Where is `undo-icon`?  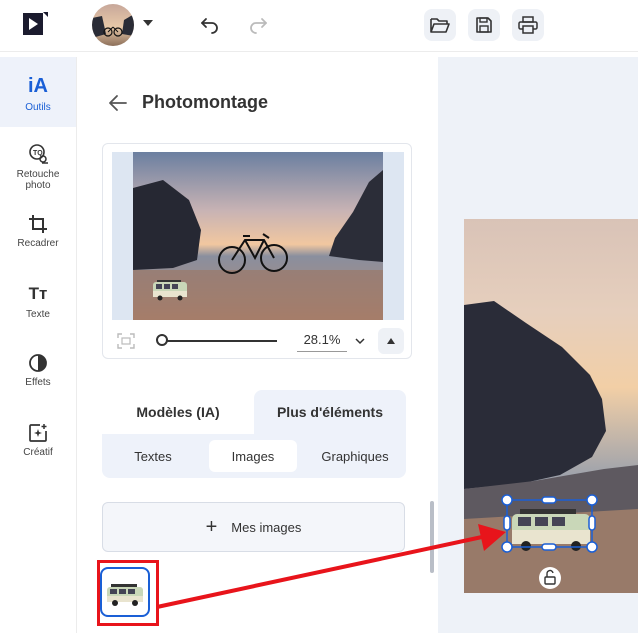
undo-icon is located at coordinates (210, 24).